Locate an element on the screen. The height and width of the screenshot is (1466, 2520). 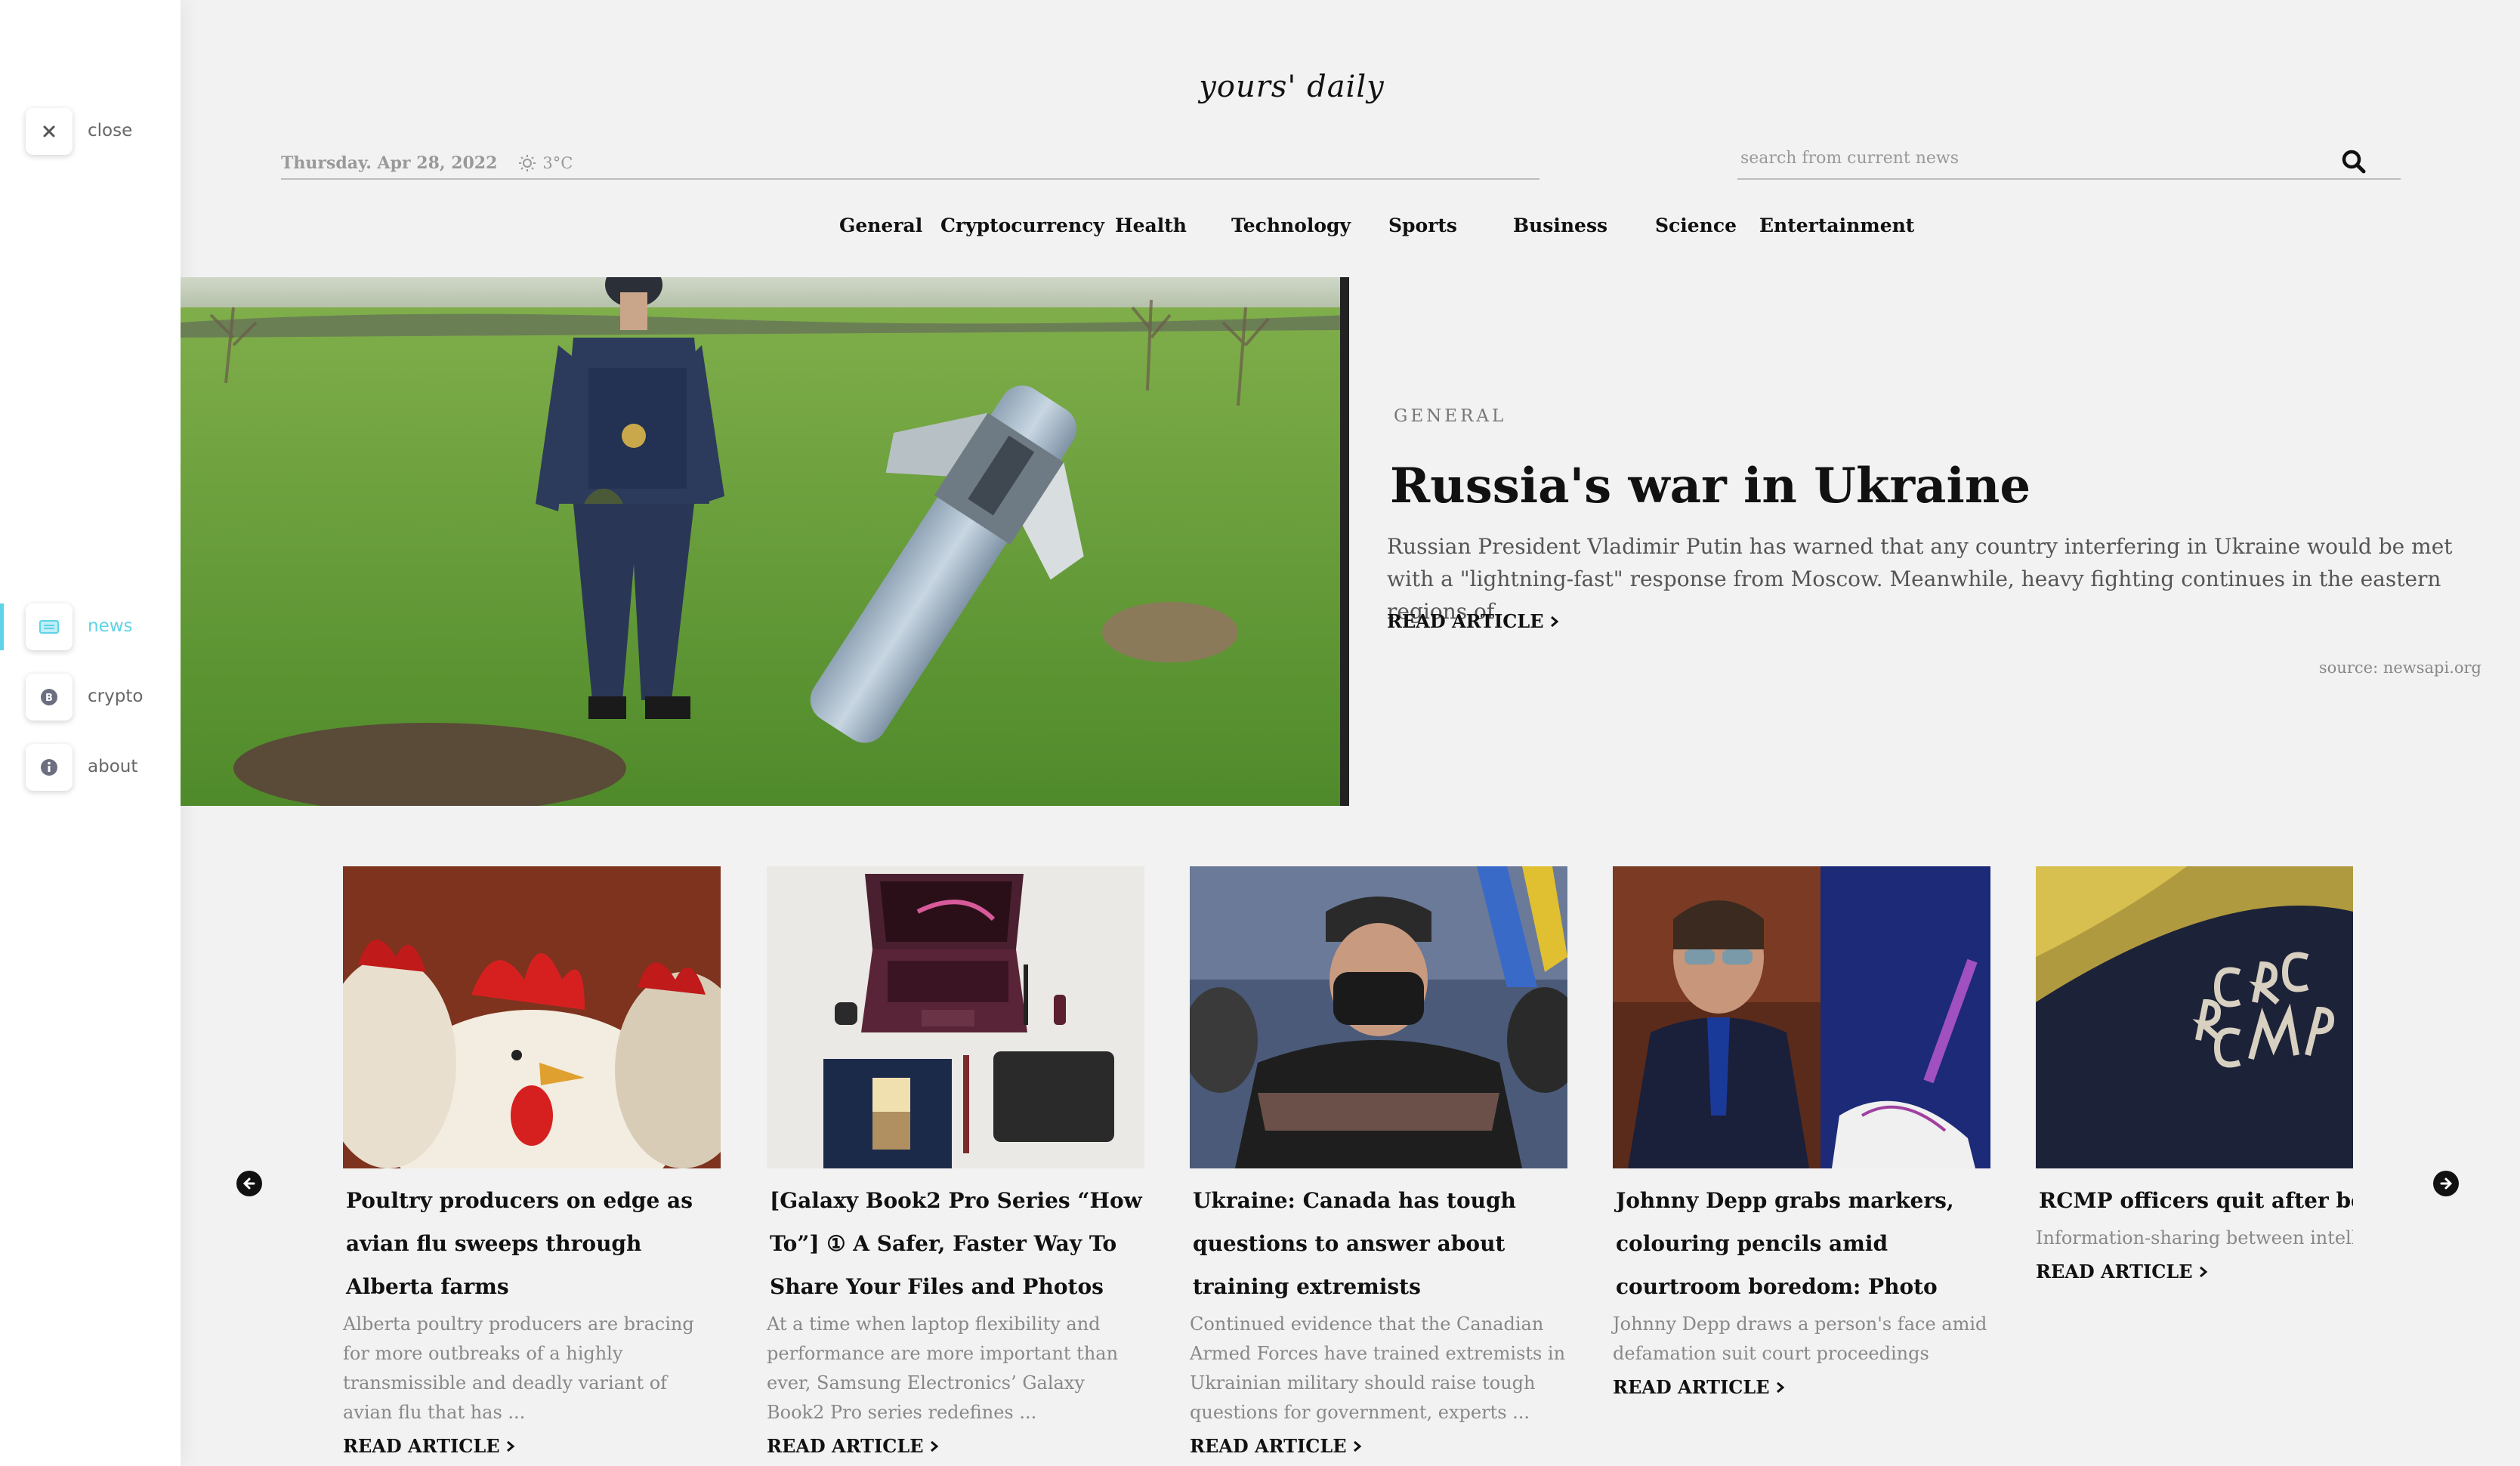
site-logo: yours' daily is located at coordinates (1291, 86).